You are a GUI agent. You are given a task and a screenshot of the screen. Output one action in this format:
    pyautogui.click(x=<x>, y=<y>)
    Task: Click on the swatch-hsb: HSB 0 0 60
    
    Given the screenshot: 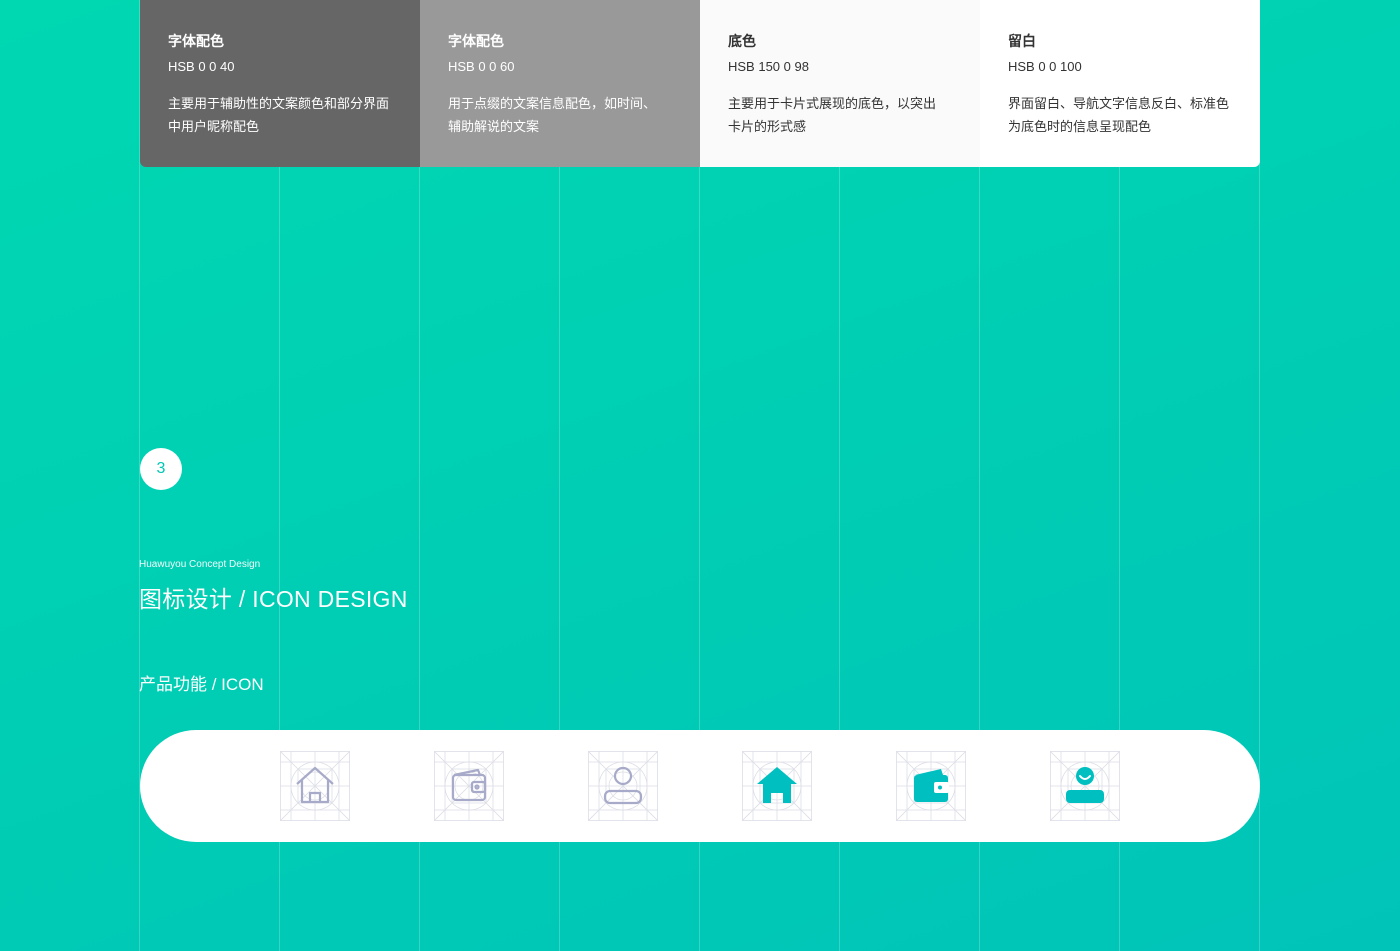 What is the action you would take?
    pyautogui.click(x=481, y=66)
    